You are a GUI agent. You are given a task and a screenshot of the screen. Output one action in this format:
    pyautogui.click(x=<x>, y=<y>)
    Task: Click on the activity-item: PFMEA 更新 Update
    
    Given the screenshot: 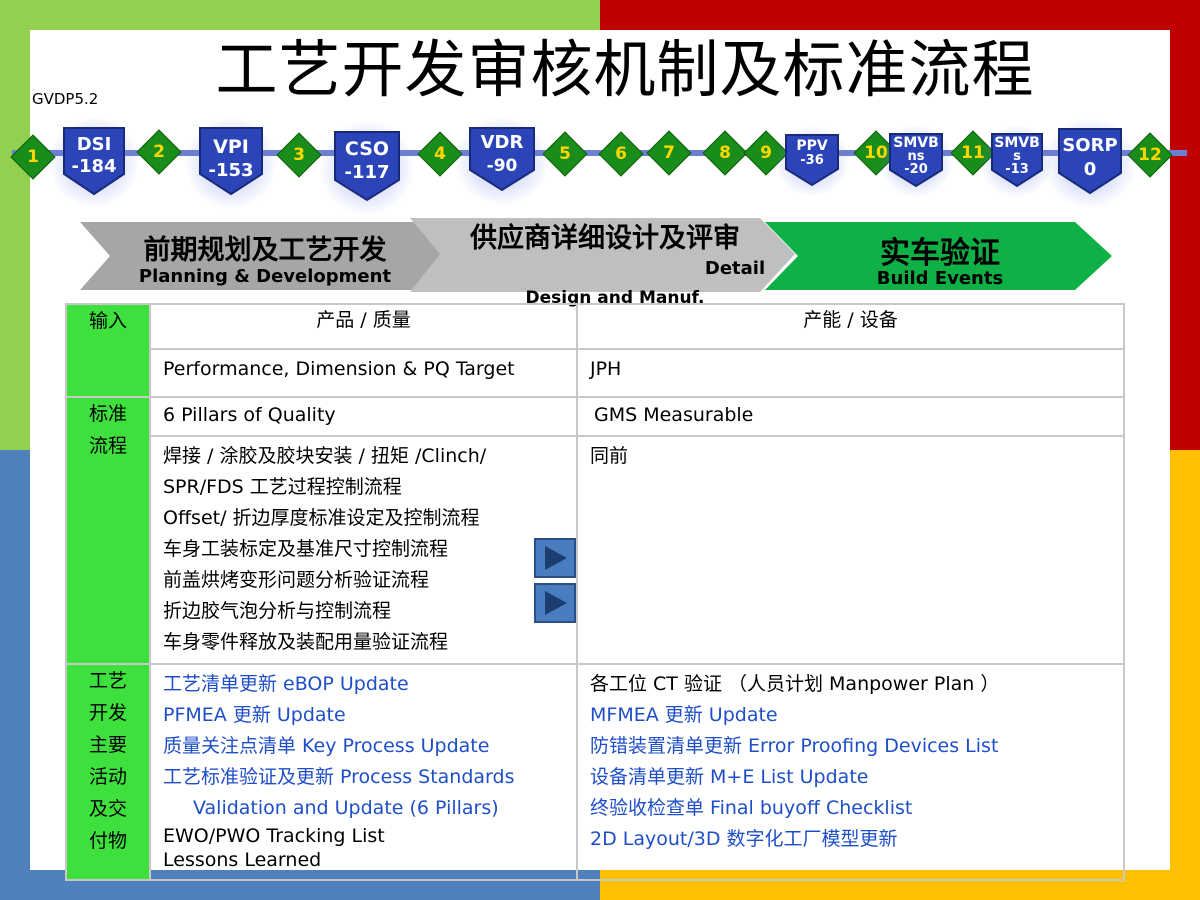 What is the action you would take?
    pyautogui.click(x=363, y=715)
    